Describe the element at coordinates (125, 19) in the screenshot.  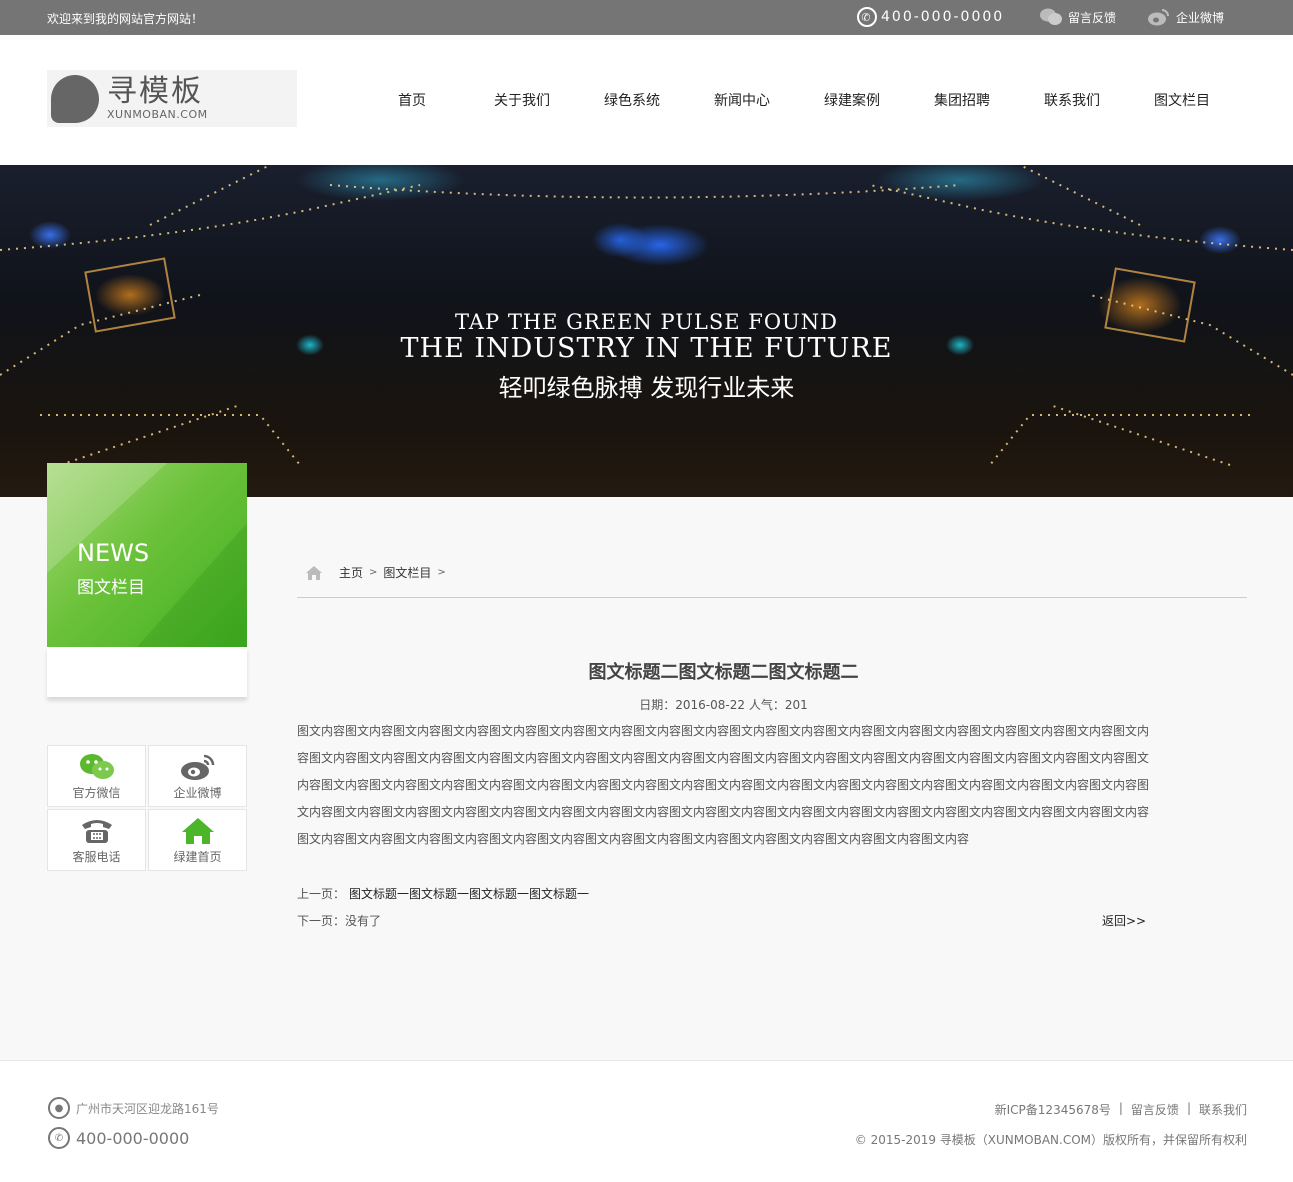
I see `welcome-text: 欢迎来到我的网站官方网站！` at that location.